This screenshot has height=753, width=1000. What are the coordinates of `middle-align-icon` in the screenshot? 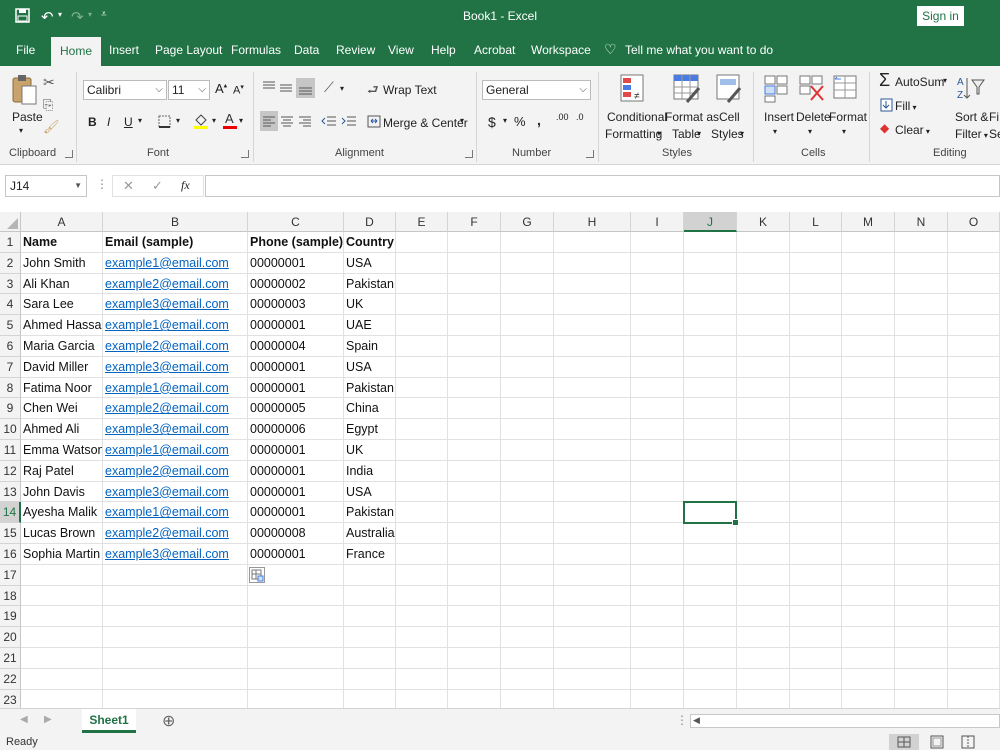 It's located at (286, 89).